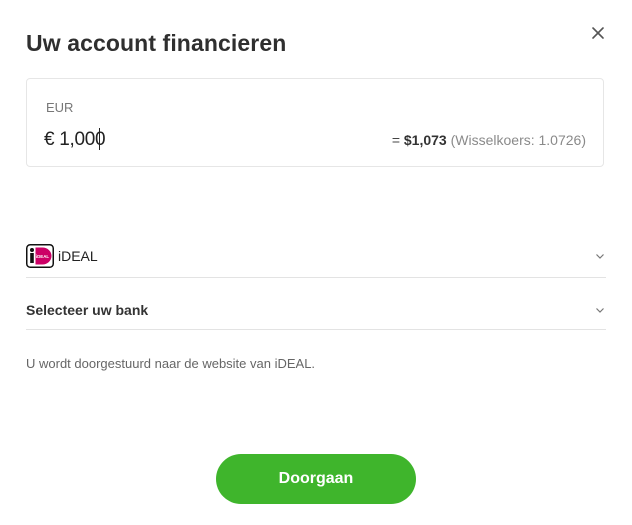 This screenshot has width=632, height=525. What do you see at coordinates (425, 140) in the screenshot?
I see `converted-amount: $1,073` at bounding box center [425, 140].